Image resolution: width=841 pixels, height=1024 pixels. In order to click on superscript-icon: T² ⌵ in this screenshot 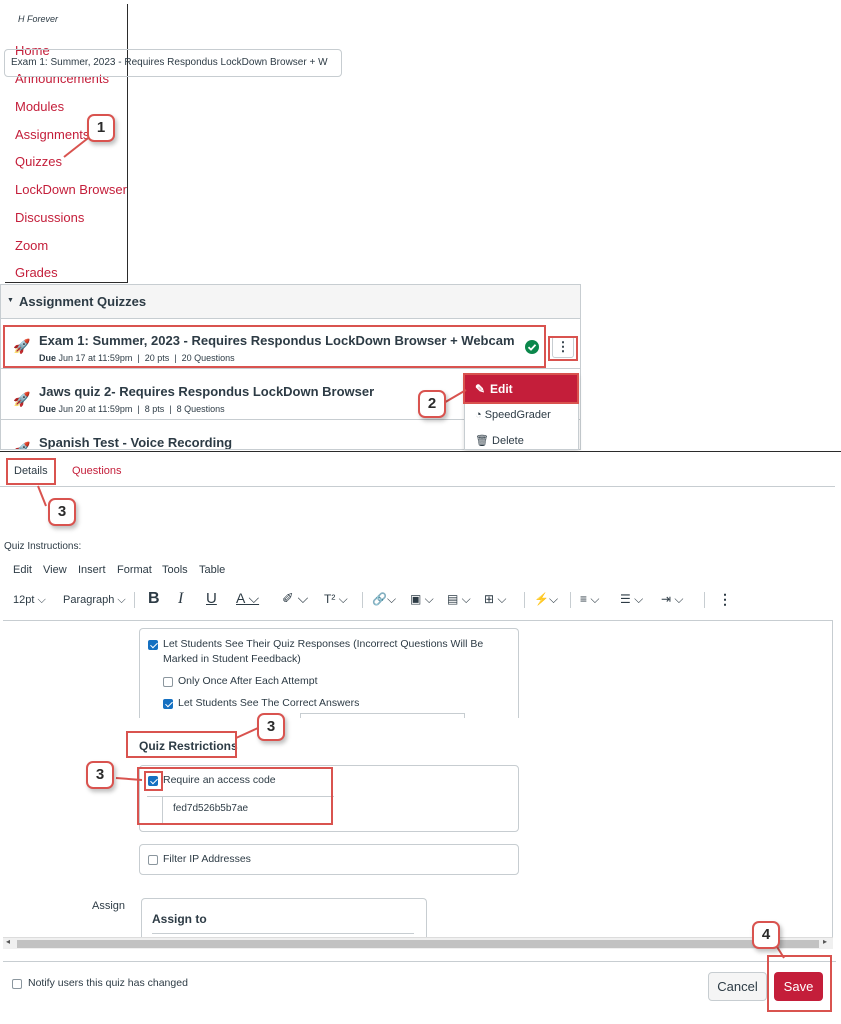, I will do `click(336, 599)`.